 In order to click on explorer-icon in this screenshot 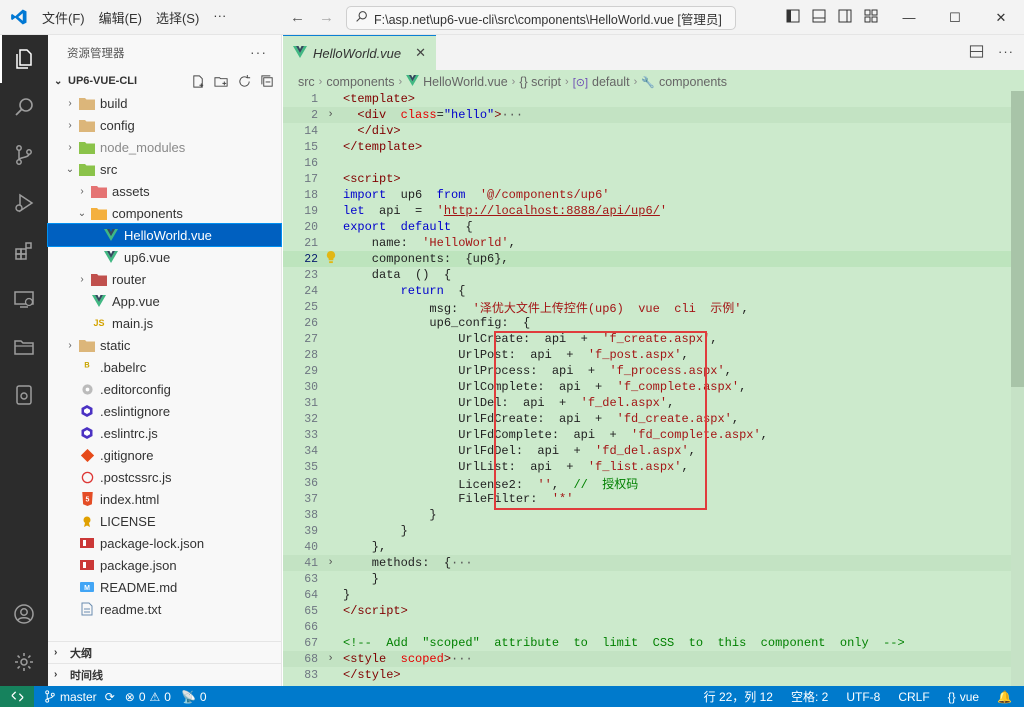, I will do `click(24, 59)`.